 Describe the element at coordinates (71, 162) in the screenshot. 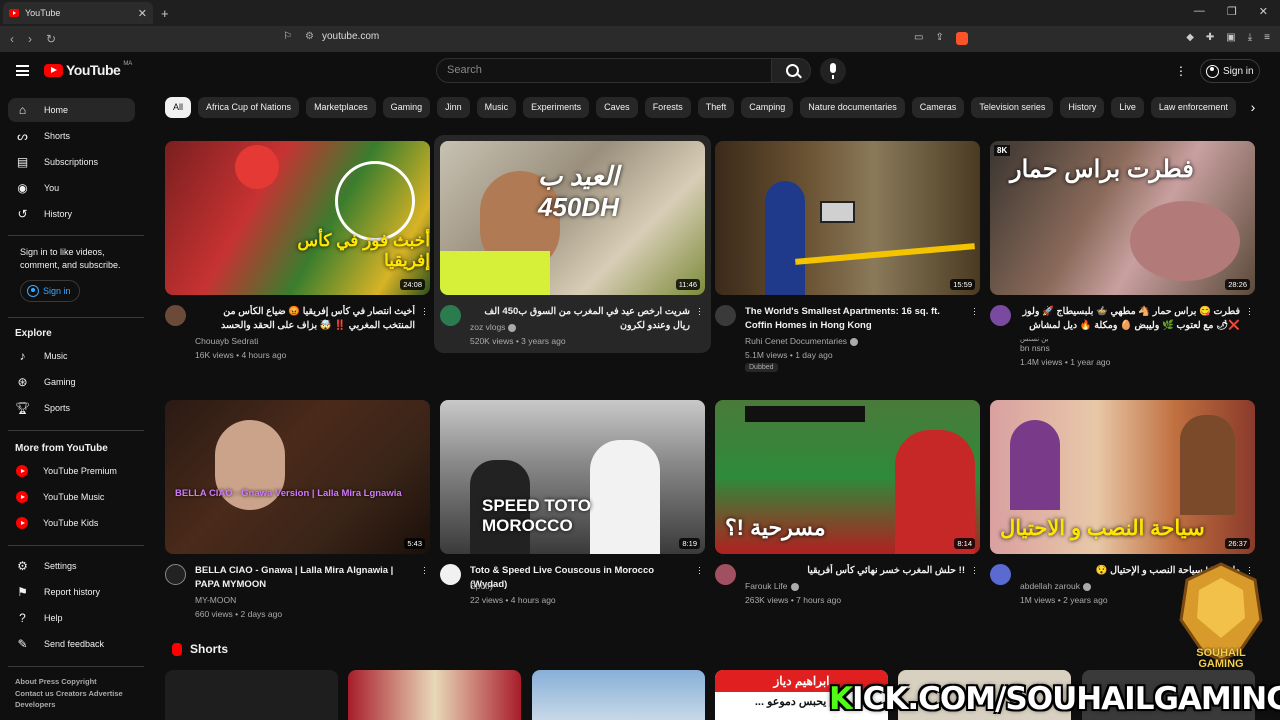

I see `sidebar-item-subscriptions: ▤ Subscriptions` at that location.